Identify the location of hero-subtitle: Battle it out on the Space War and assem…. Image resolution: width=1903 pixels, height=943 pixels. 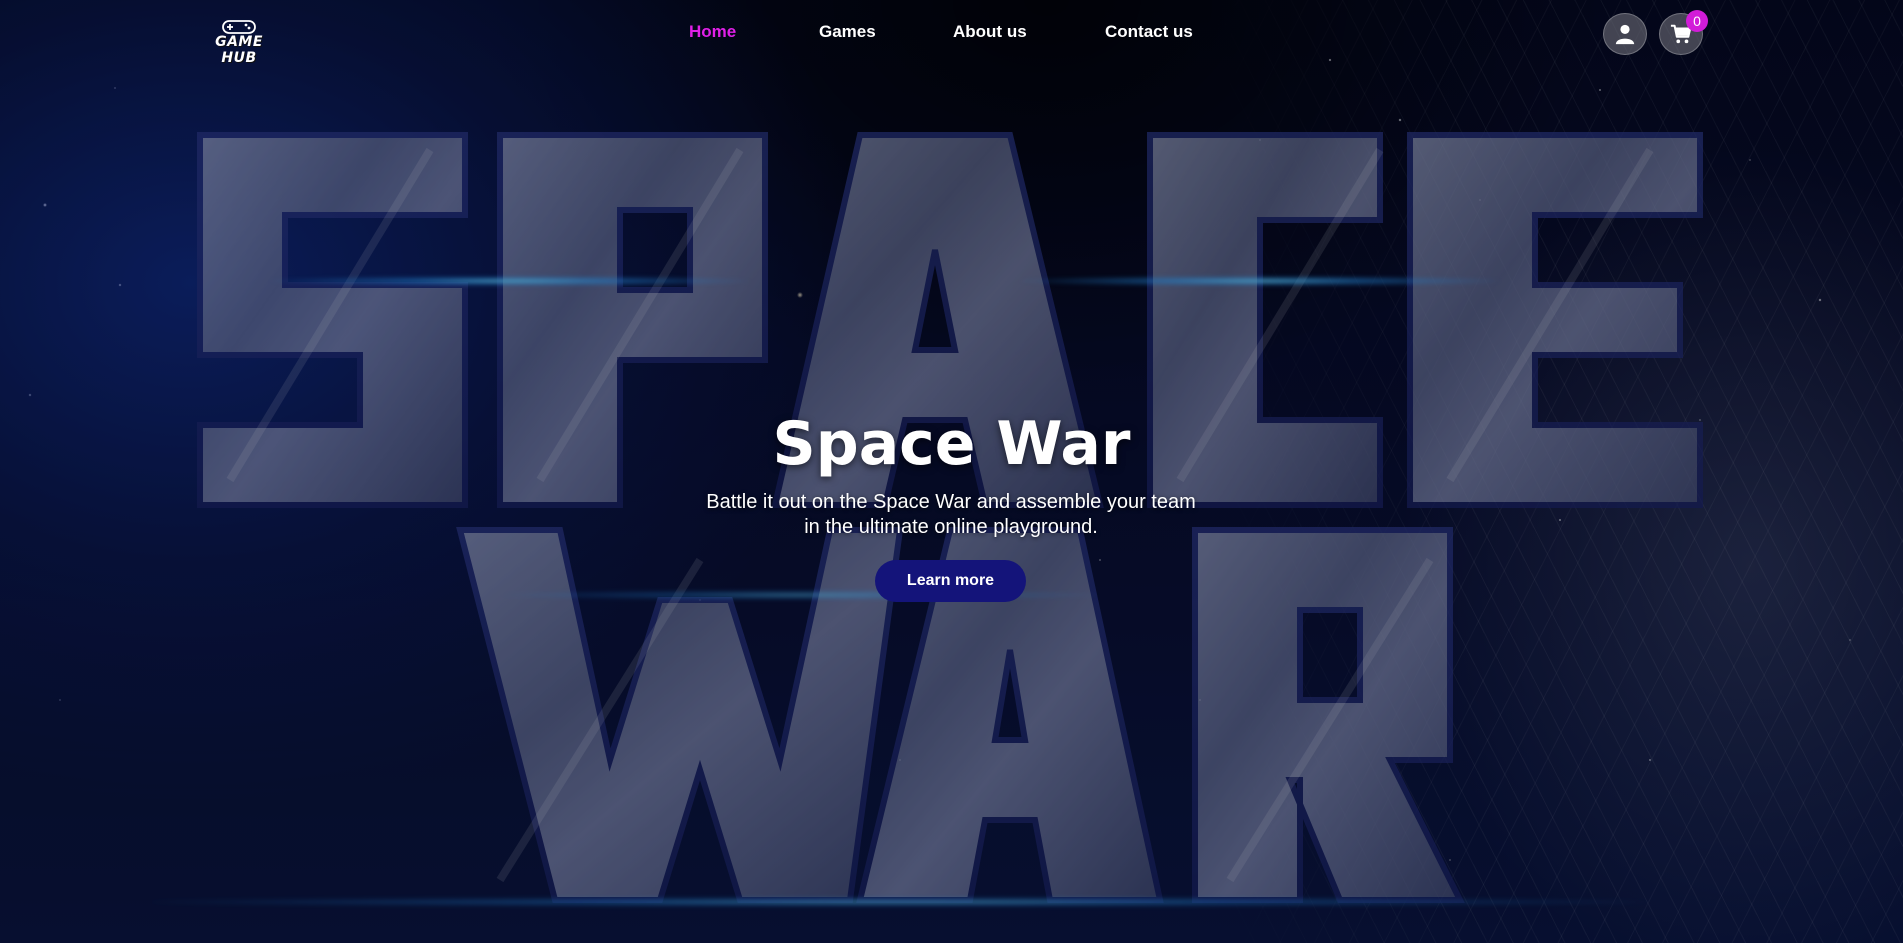
(951, 514).